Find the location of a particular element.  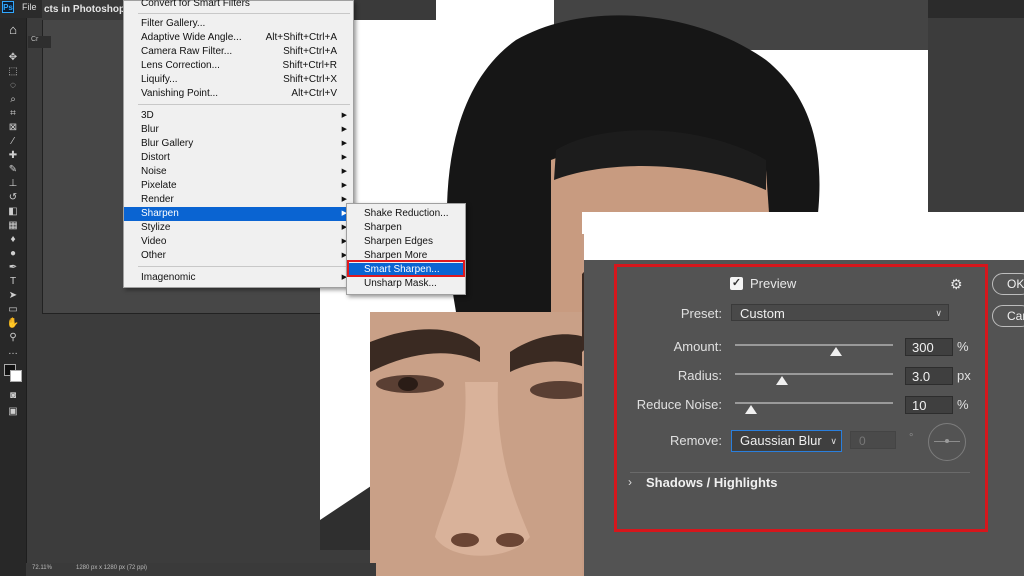

menu-item-sharpen: Sharpen ▶ is located at coordinates (238, 214).